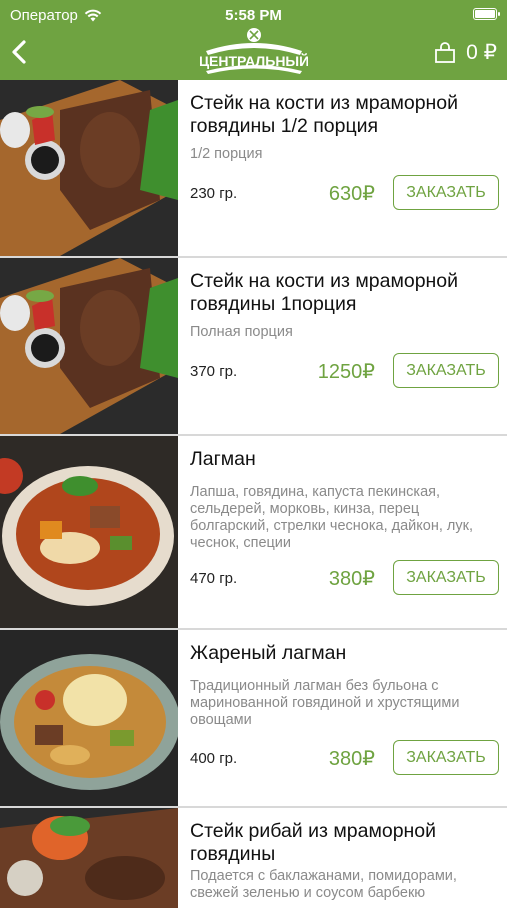  Describe the element at coordinates (20, 52) in the screenshot. I see `back-arrow-icon` at that location.